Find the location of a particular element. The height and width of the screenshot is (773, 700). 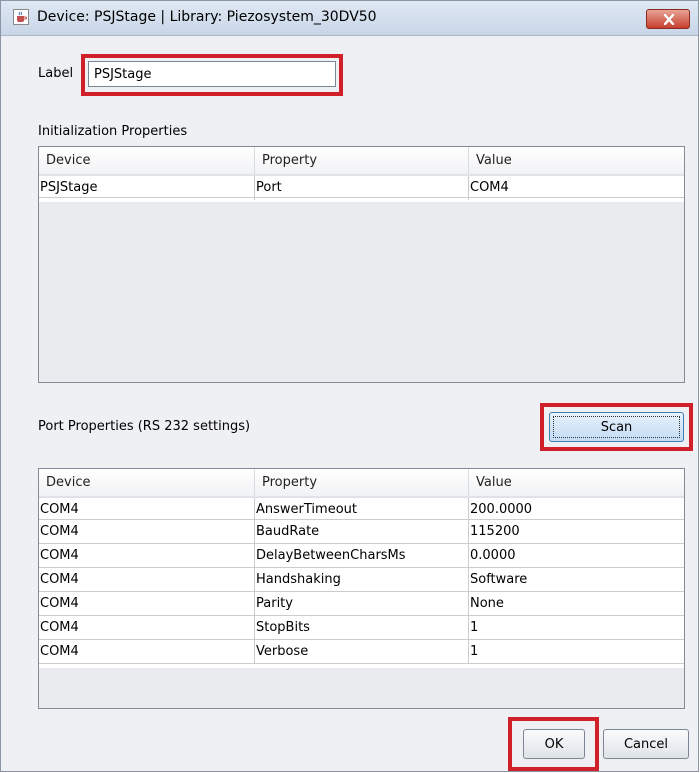

scan-button: Scan is located at coordinates (616, 427).